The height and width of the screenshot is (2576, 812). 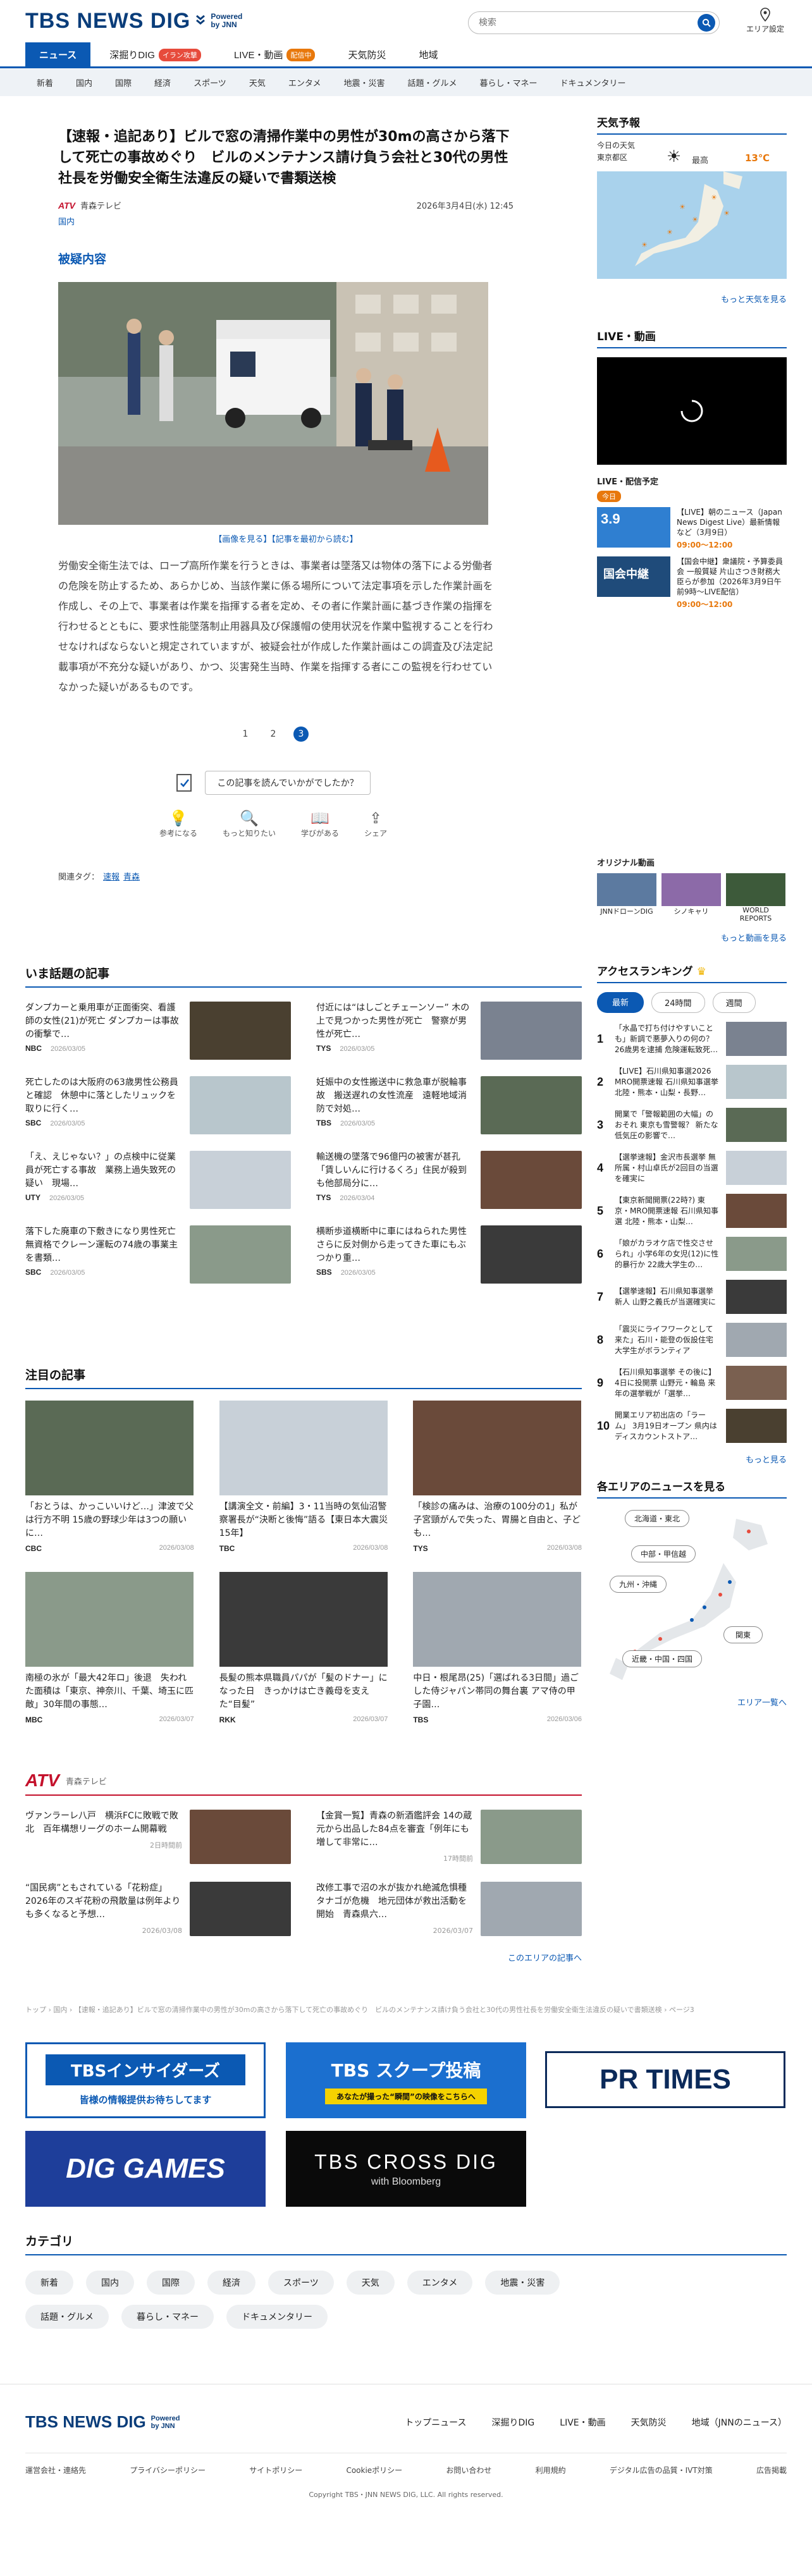 What do you see at coordinates (620, 1002) in the screenshot?
I see `ranking-tab-latest: 最新` at bounding box center [620, 1002].